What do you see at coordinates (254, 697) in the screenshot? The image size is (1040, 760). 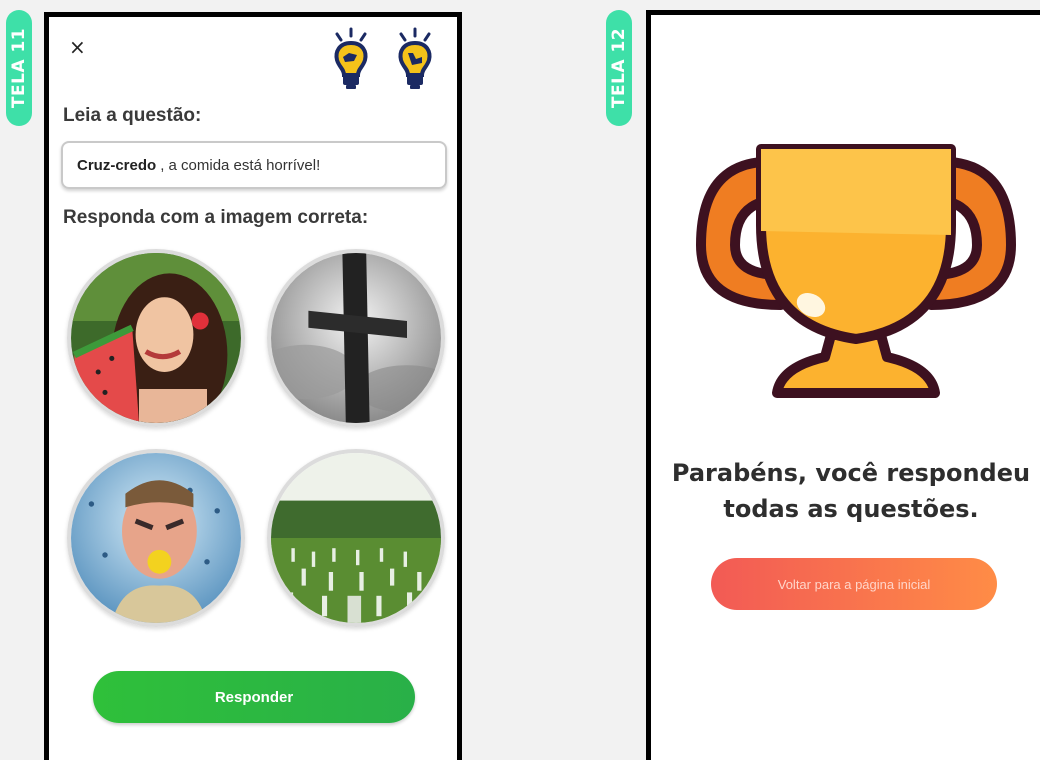 I see `submit-answer-button: Responder` at bounding box center [254, 697].